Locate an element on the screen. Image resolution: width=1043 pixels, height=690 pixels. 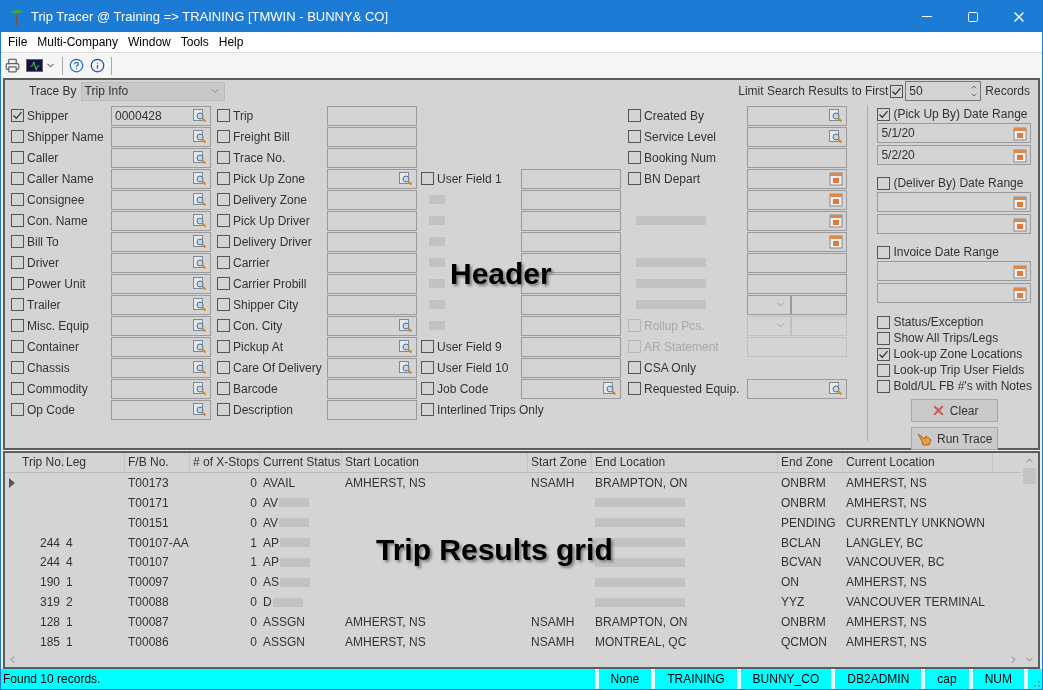
column-header: Start Location is located at coordinates (435, 462).